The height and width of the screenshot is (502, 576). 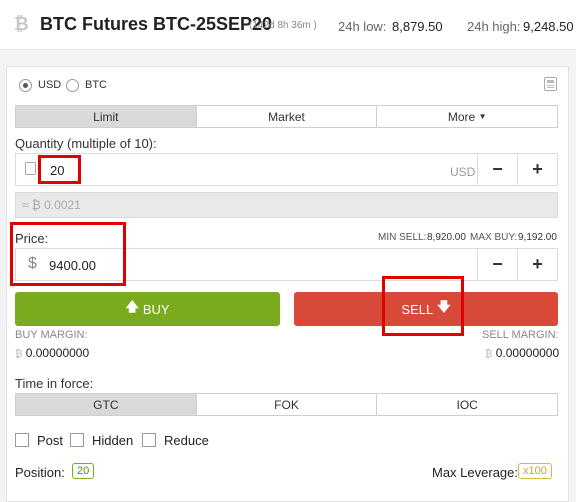 I want to click on sell-highlight-box, so click(x=423, y=306).